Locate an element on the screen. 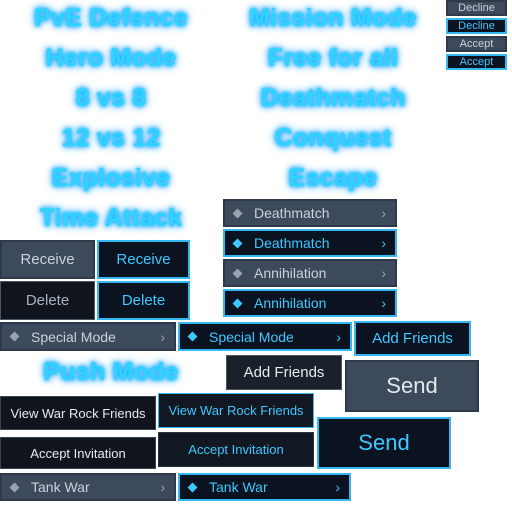 Image resolution: width=512 pixels, height=512 pixels. label-deathmatch: Deathmatch is located at coordinates (333, 98).